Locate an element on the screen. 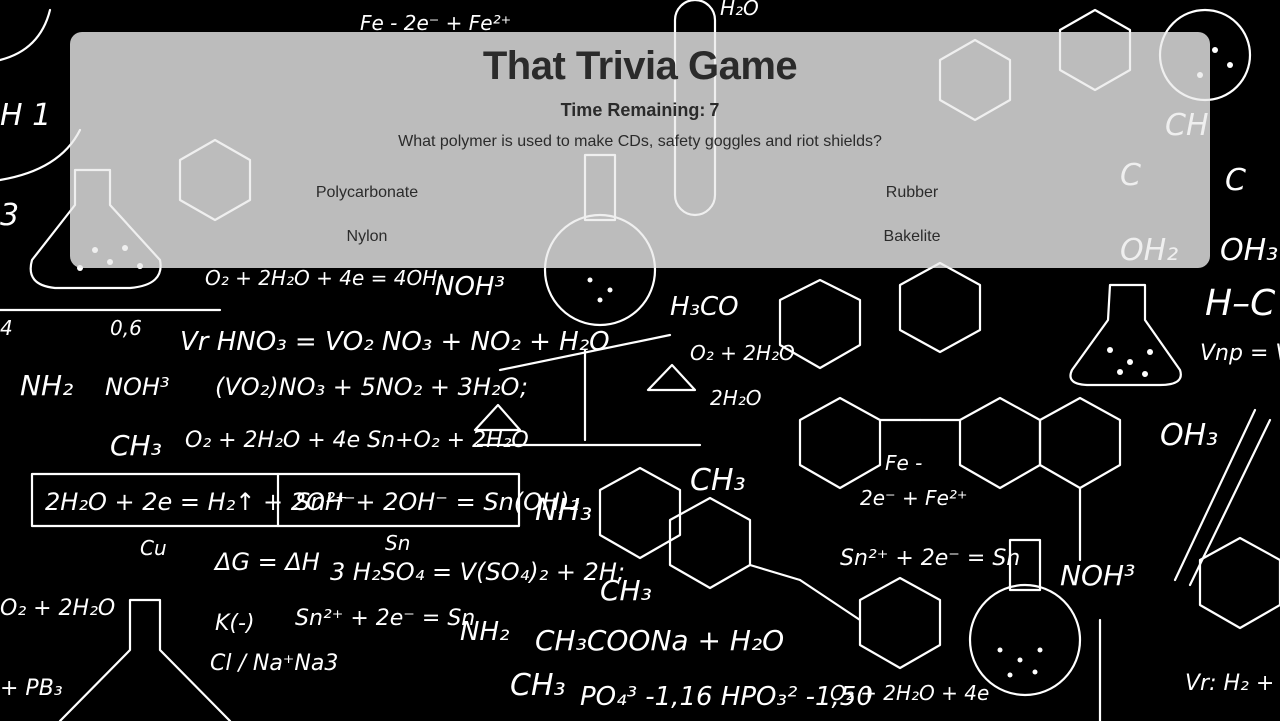  svg-text: 3 H₂SO₄ = V(SO₄)₂ + 2H; is located at coordinates (477, 572).